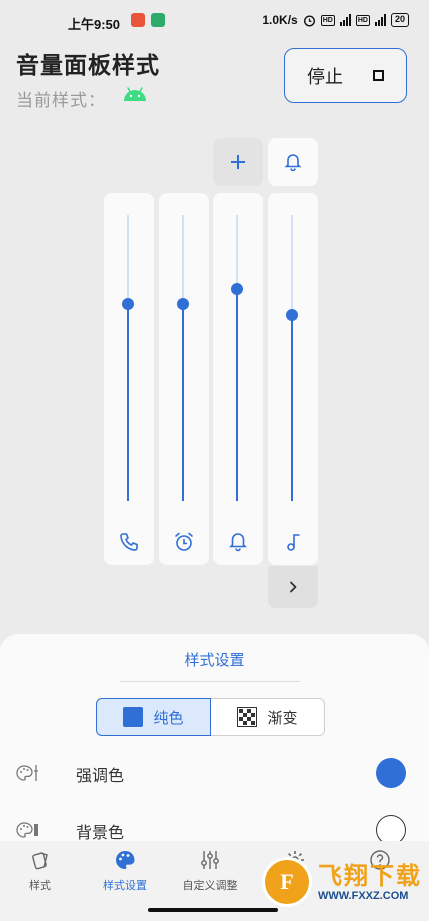 This screenshot has width=429, height=921. Describe the element at coordinates (94, 24) in the screenshot. I see `status-time: 上午9:50` at that location.